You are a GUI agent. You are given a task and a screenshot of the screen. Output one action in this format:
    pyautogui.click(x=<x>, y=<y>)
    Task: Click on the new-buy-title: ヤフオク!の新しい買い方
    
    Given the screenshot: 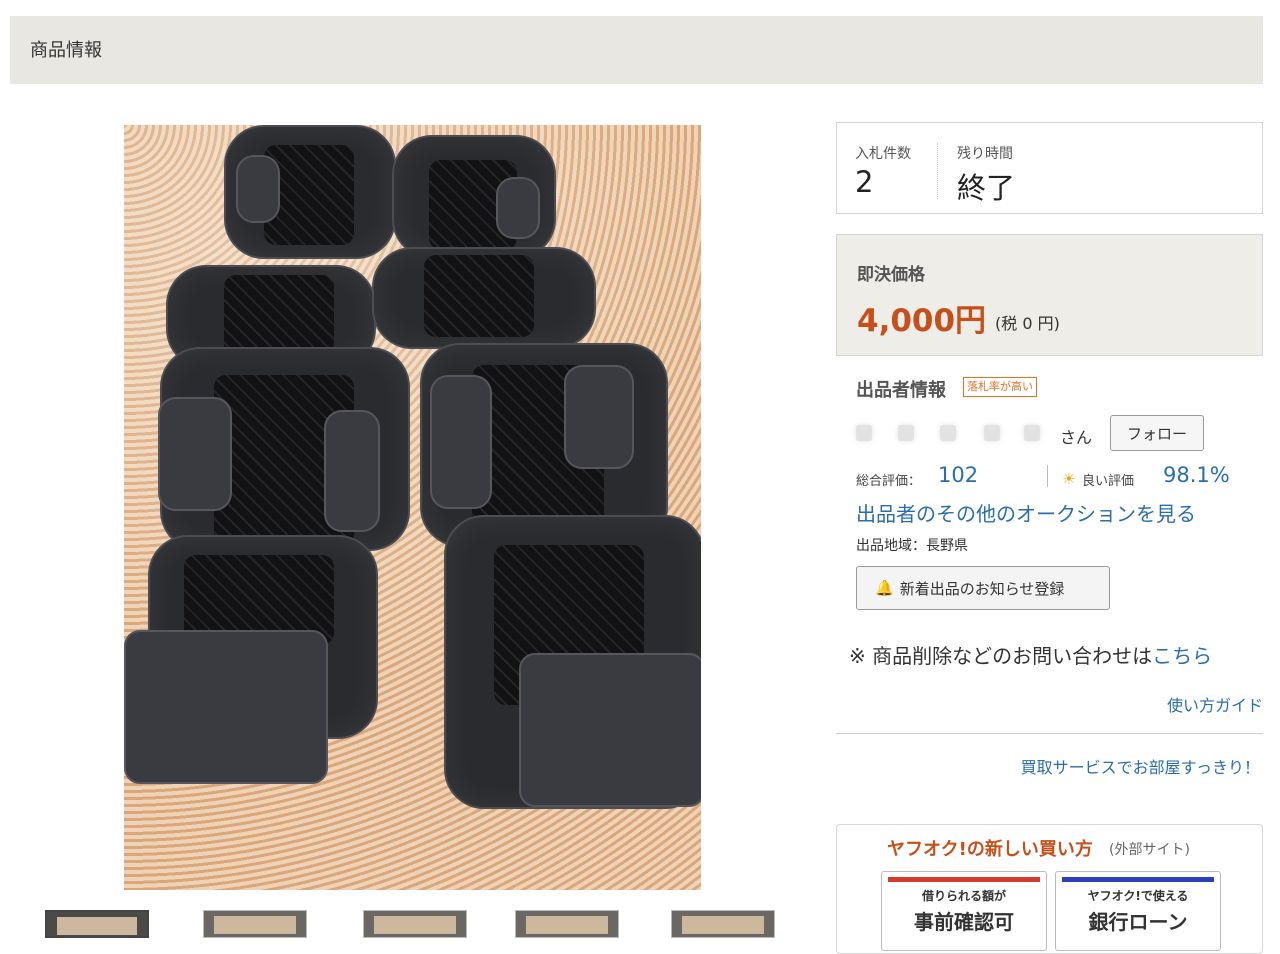 What is the action you would take?
    pyautogui.click(x=990, y=849)
    